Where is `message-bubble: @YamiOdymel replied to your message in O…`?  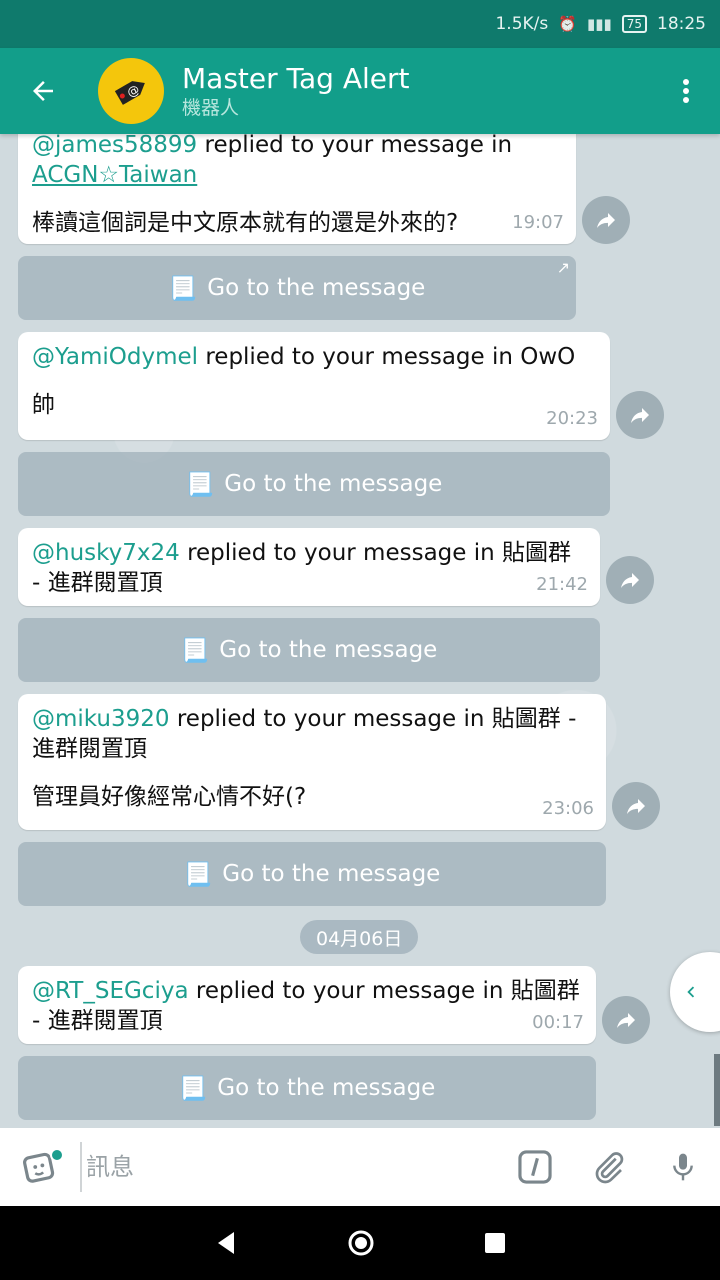
message-bubble: @YamiOdymel replied to your message in O… is located at coordinates (314, 386).